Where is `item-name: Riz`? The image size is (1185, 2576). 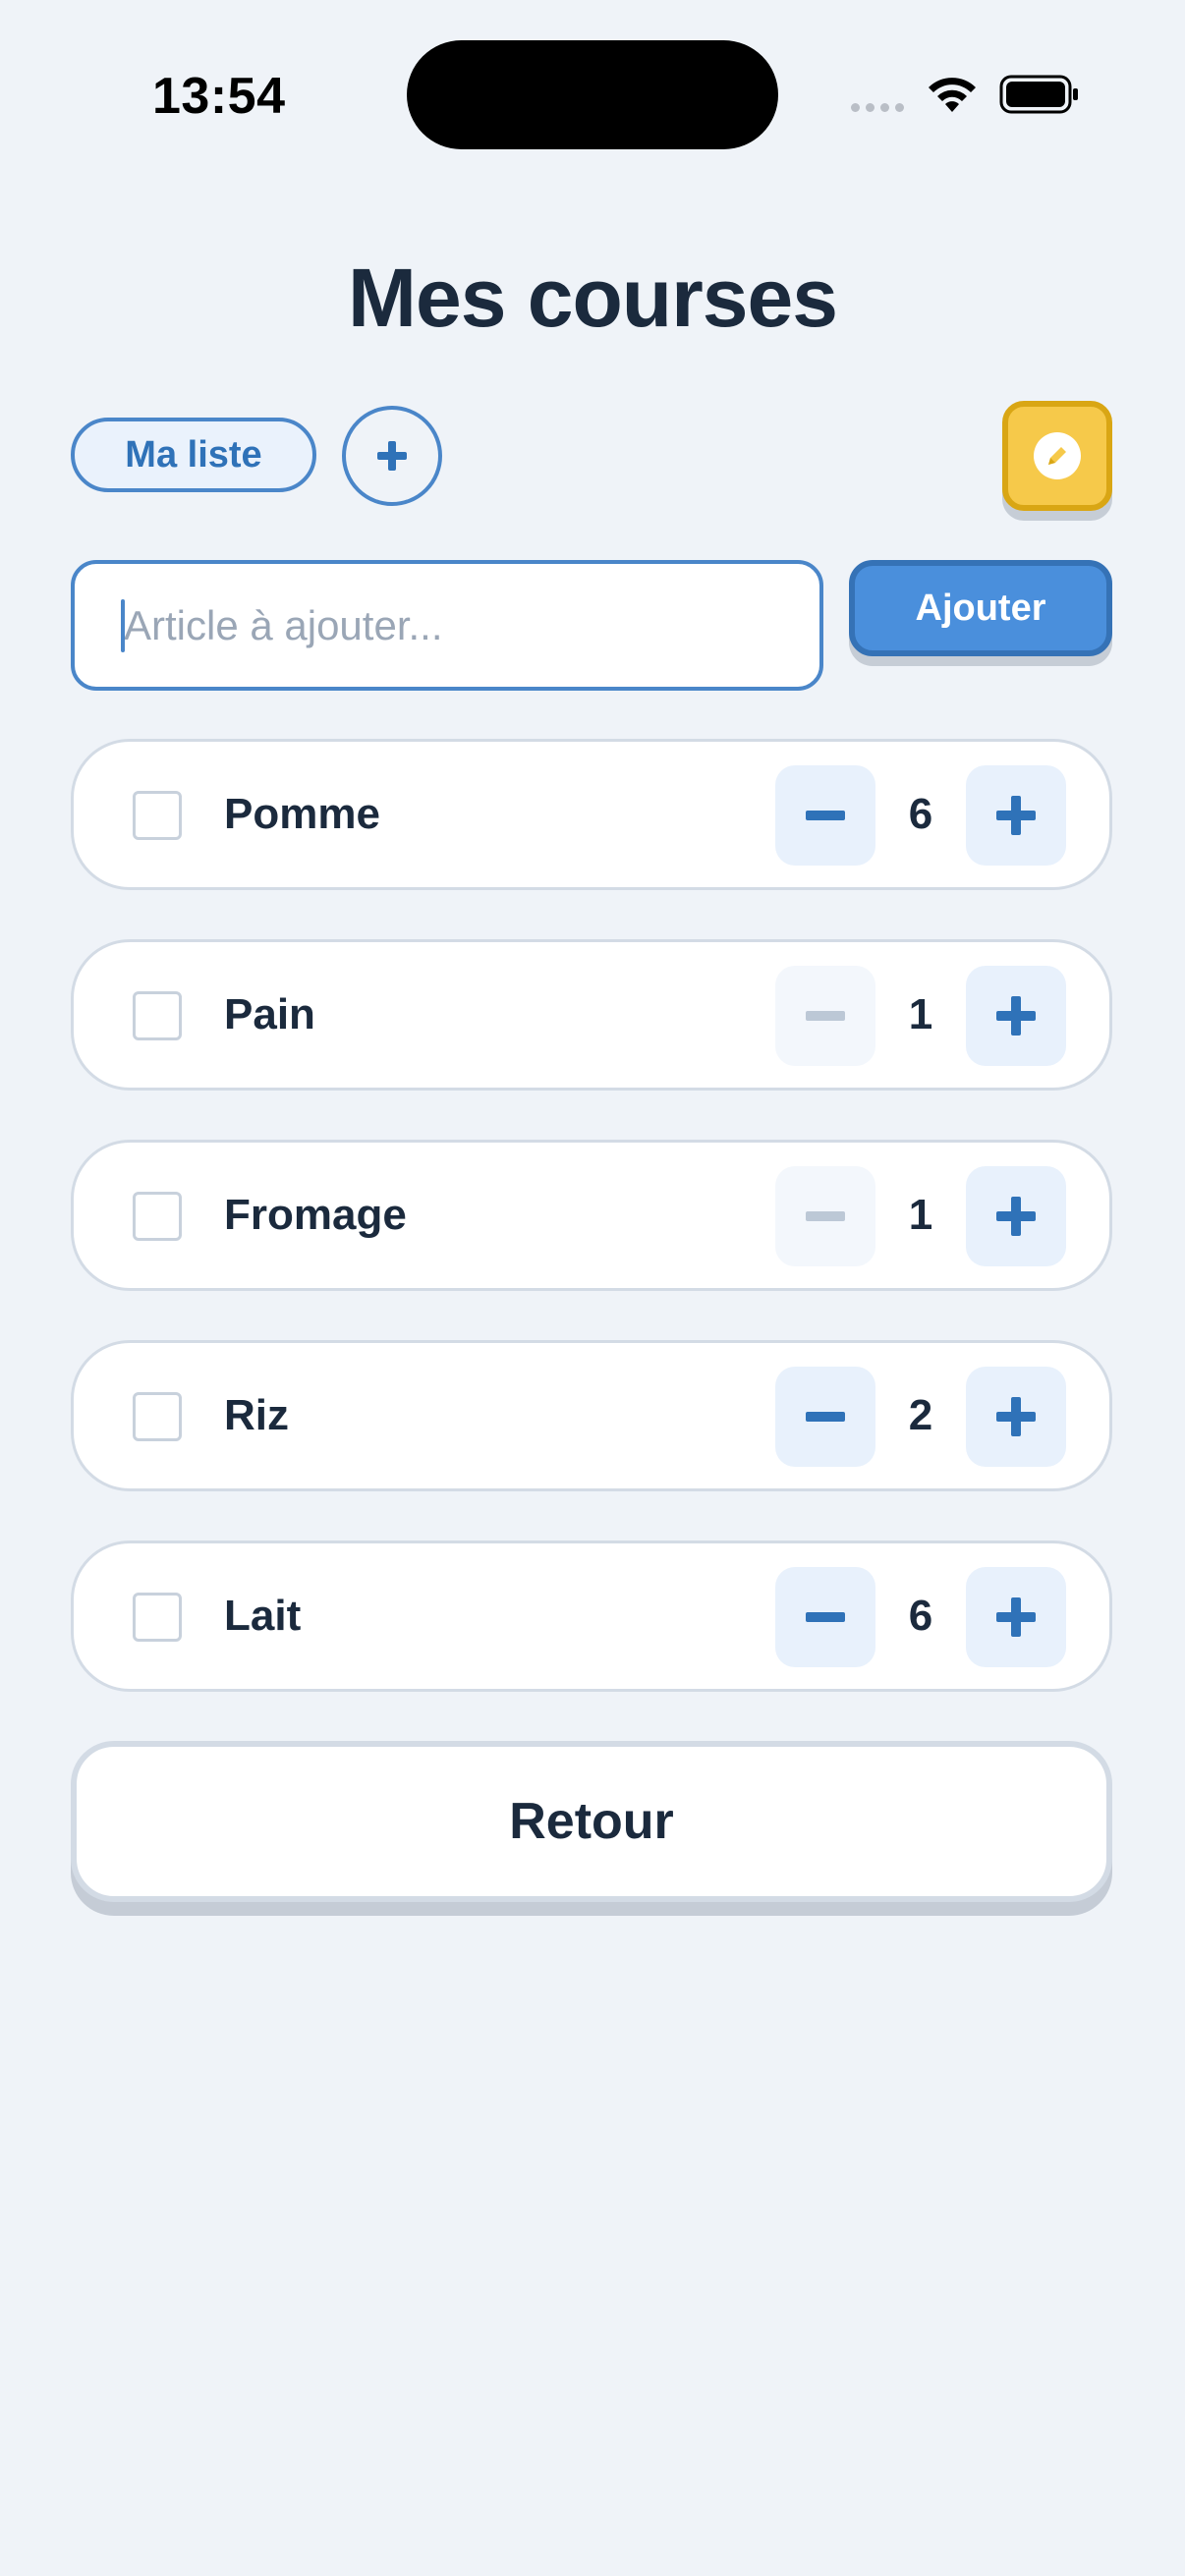 item-name: Riz is located at coordinates (256, 1415).